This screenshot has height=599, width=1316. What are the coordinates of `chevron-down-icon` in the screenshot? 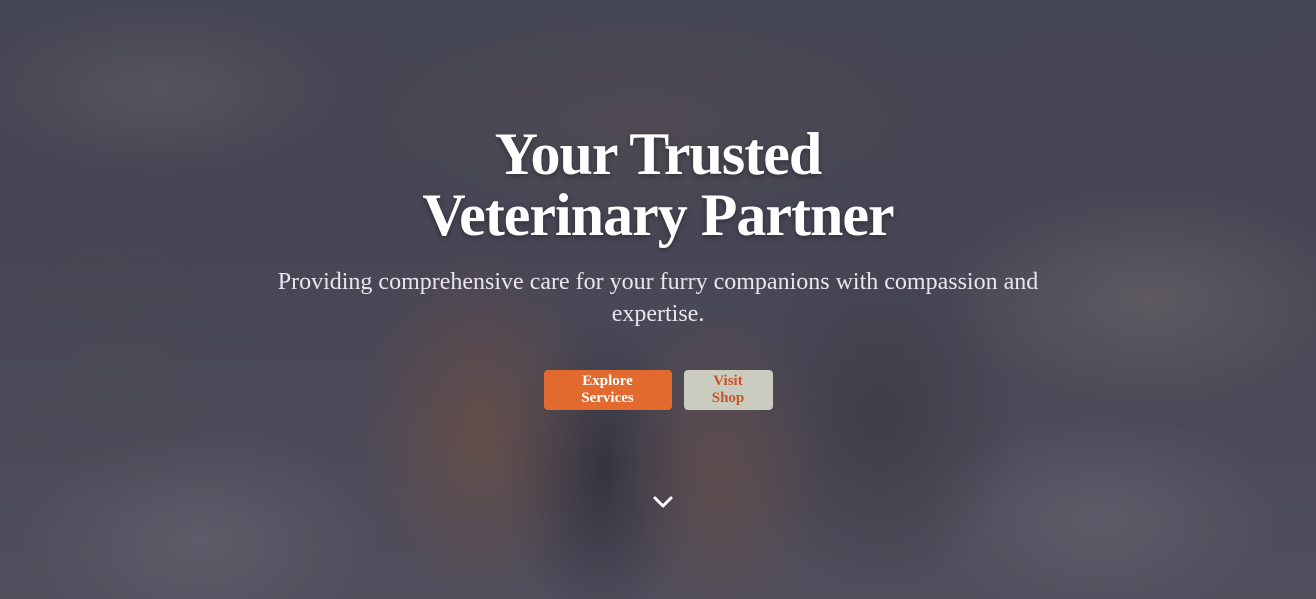 It's located at (663, 502).